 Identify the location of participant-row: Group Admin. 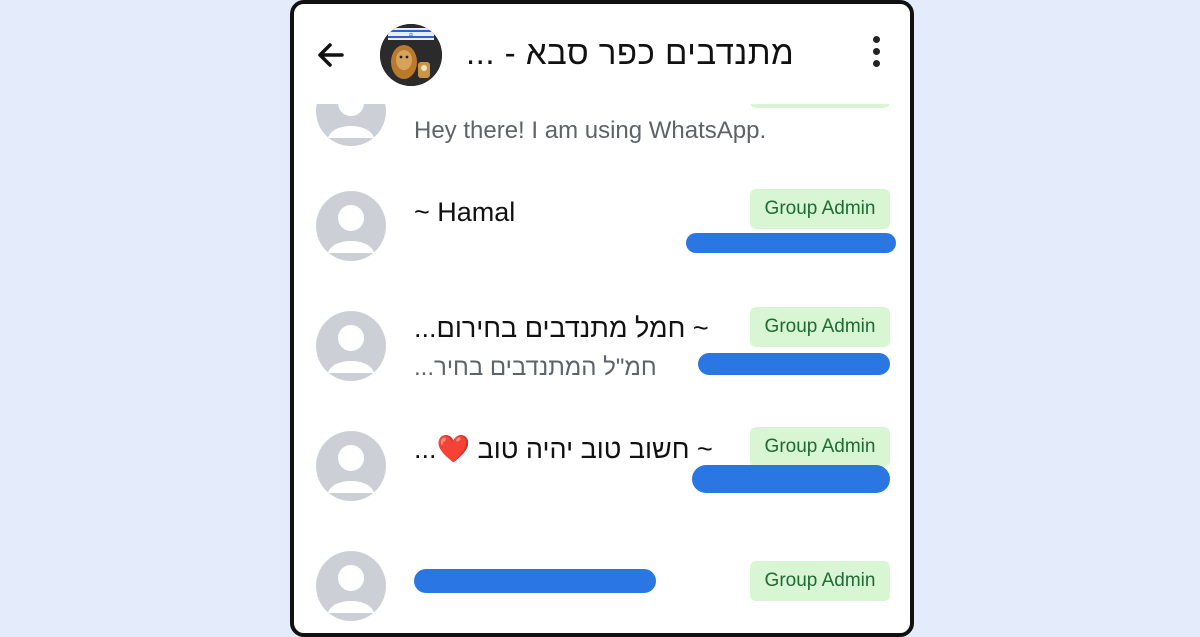
(602, 591).